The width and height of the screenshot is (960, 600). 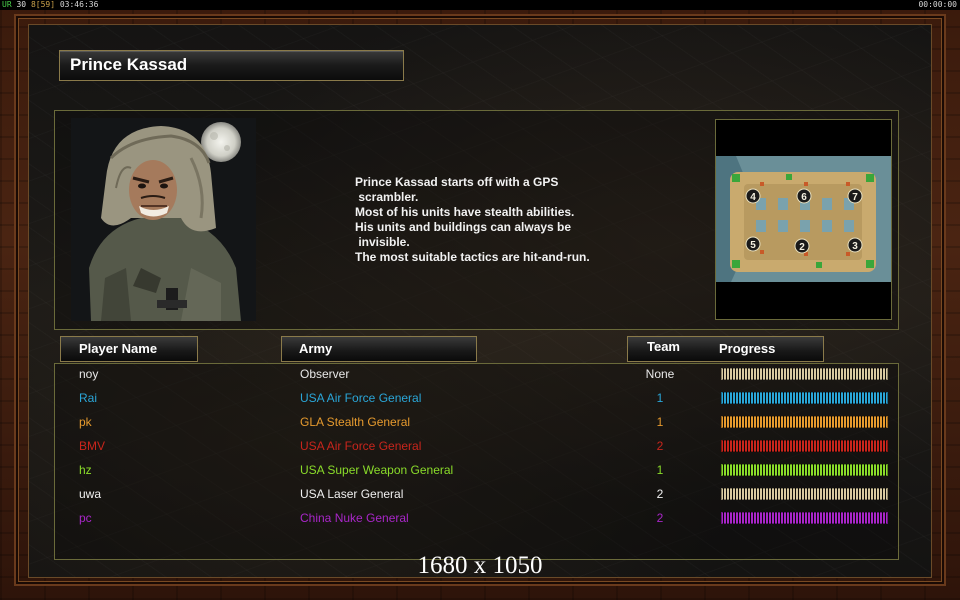 What do you see at coordinates (92, 446) in the screenshot?
I see `player-name: BMV` at bounding box center [92, 446].